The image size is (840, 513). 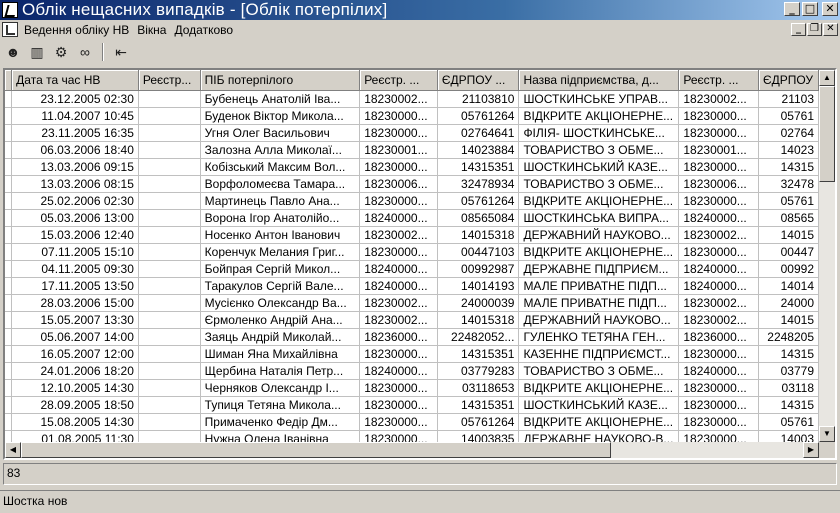 What do you see at coordinates (75, 116) in the screenshot?
I see `cell-accident-date: 11.04.2007 10:45` at bounding box center [75, 116].